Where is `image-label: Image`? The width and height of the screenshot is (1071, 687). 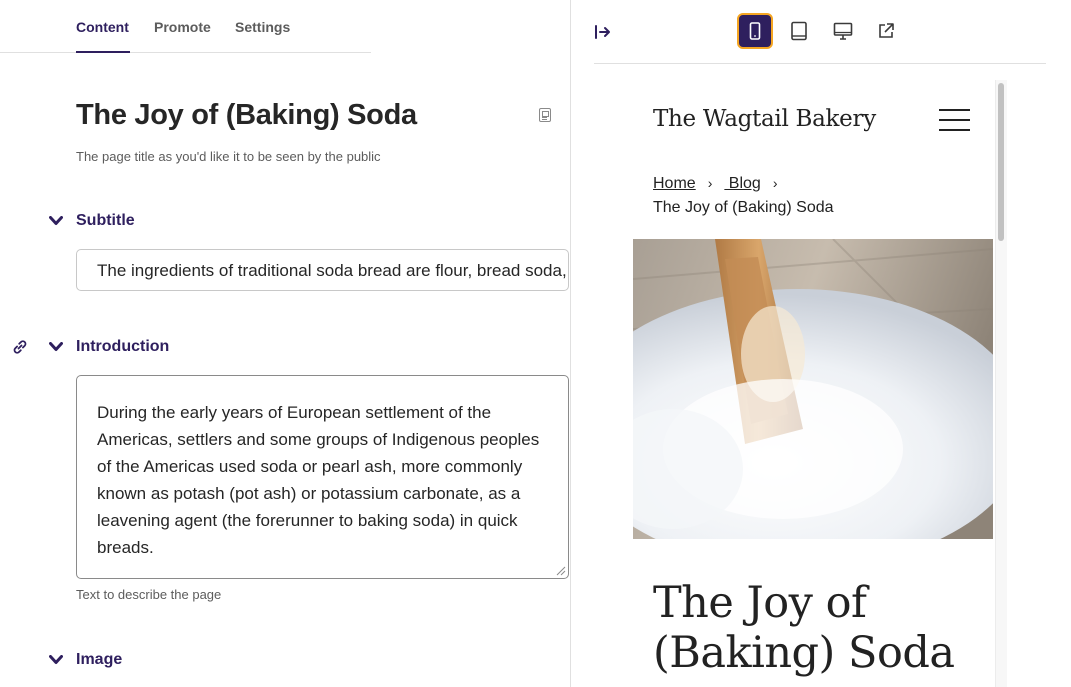 image-label: Image is located at coordinates (99, 659).